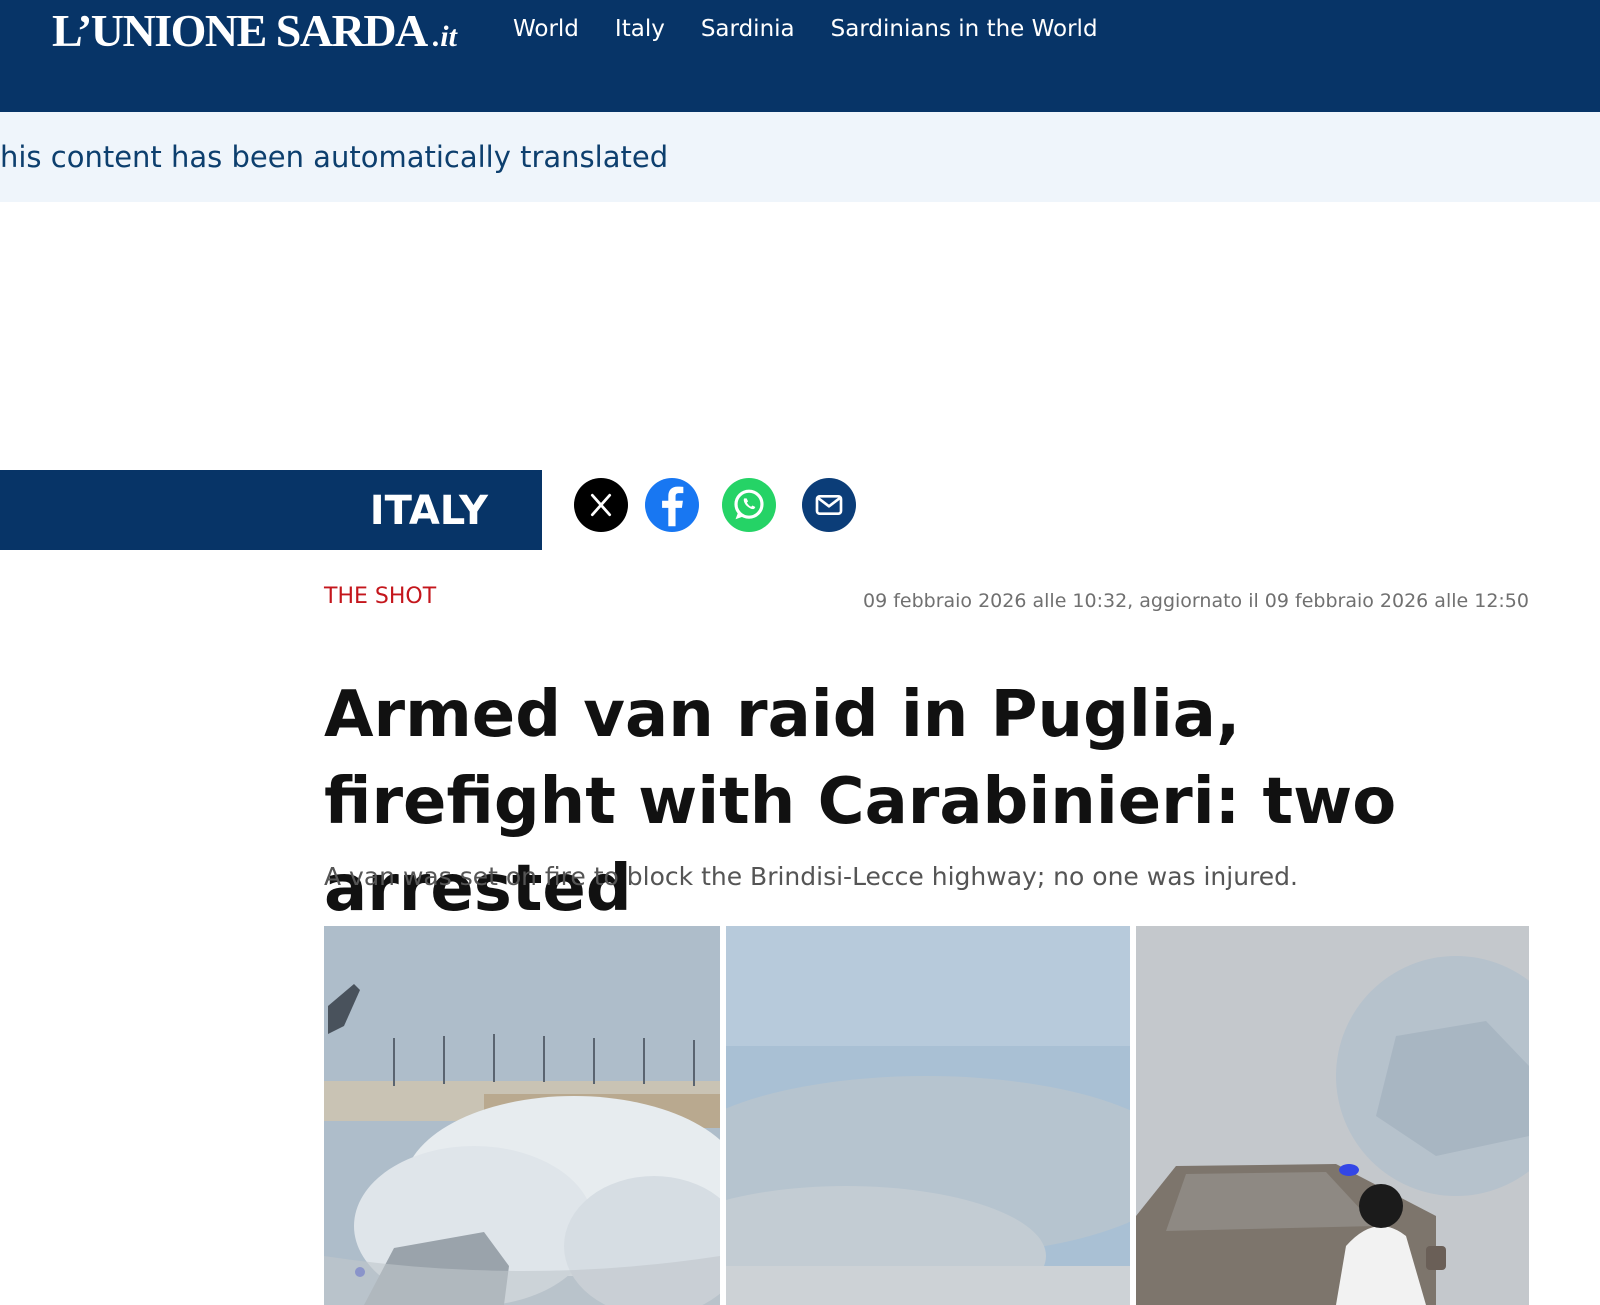  I want to click on share-facebook-button, so click(672, 505).